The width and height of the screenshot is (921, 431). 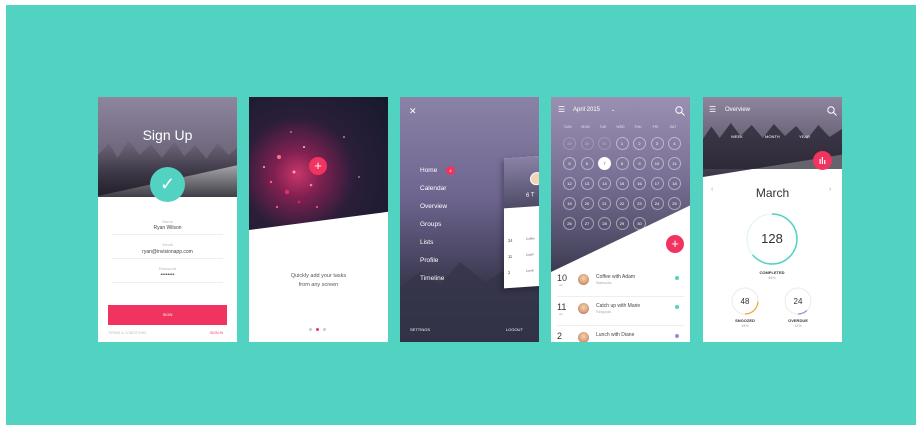 What do you see at coordinates (604, 223) in the screenshot?
I see `calendar-day: 28` at bounding box center [604, 223].